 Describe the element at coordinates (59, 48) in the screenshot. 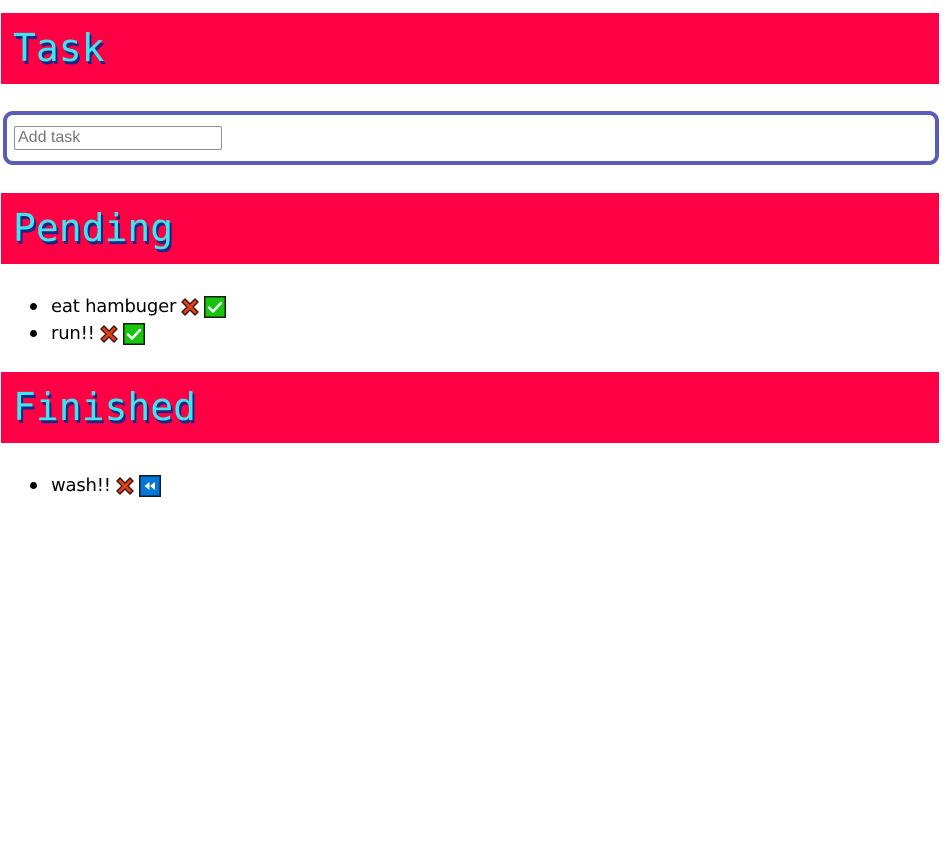

I see `task-title: Task` at that location.